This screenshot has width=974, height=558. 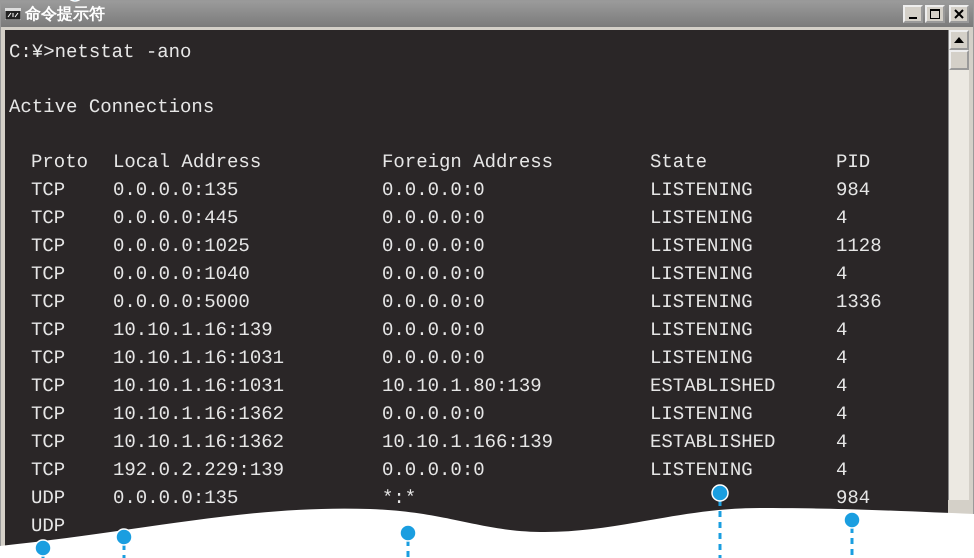 I want to click on column-header: PID, so click(x=854, y=162).